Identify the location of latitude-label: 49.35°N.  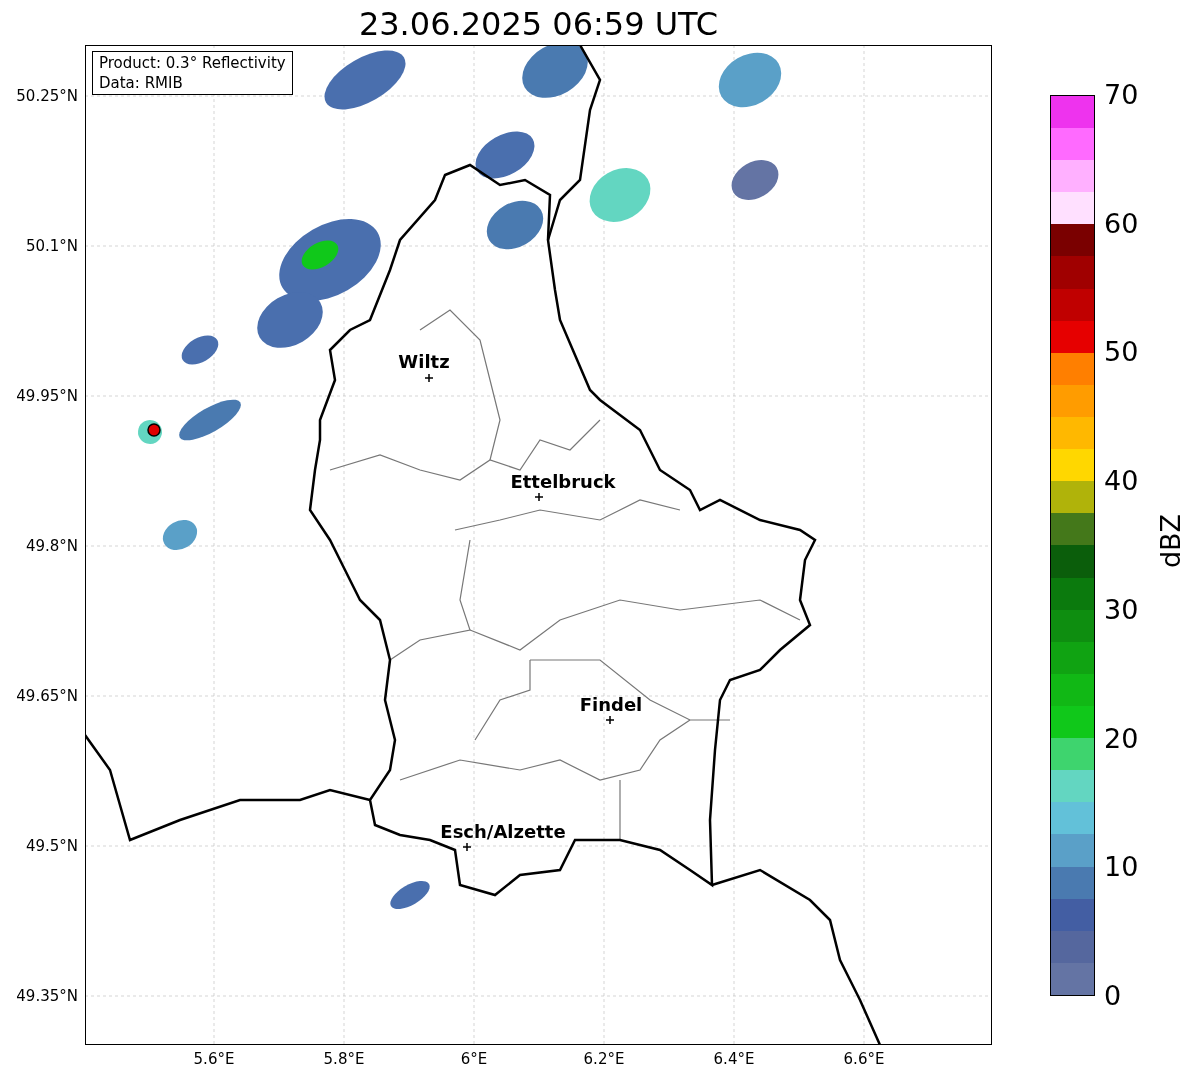
(47, 996).